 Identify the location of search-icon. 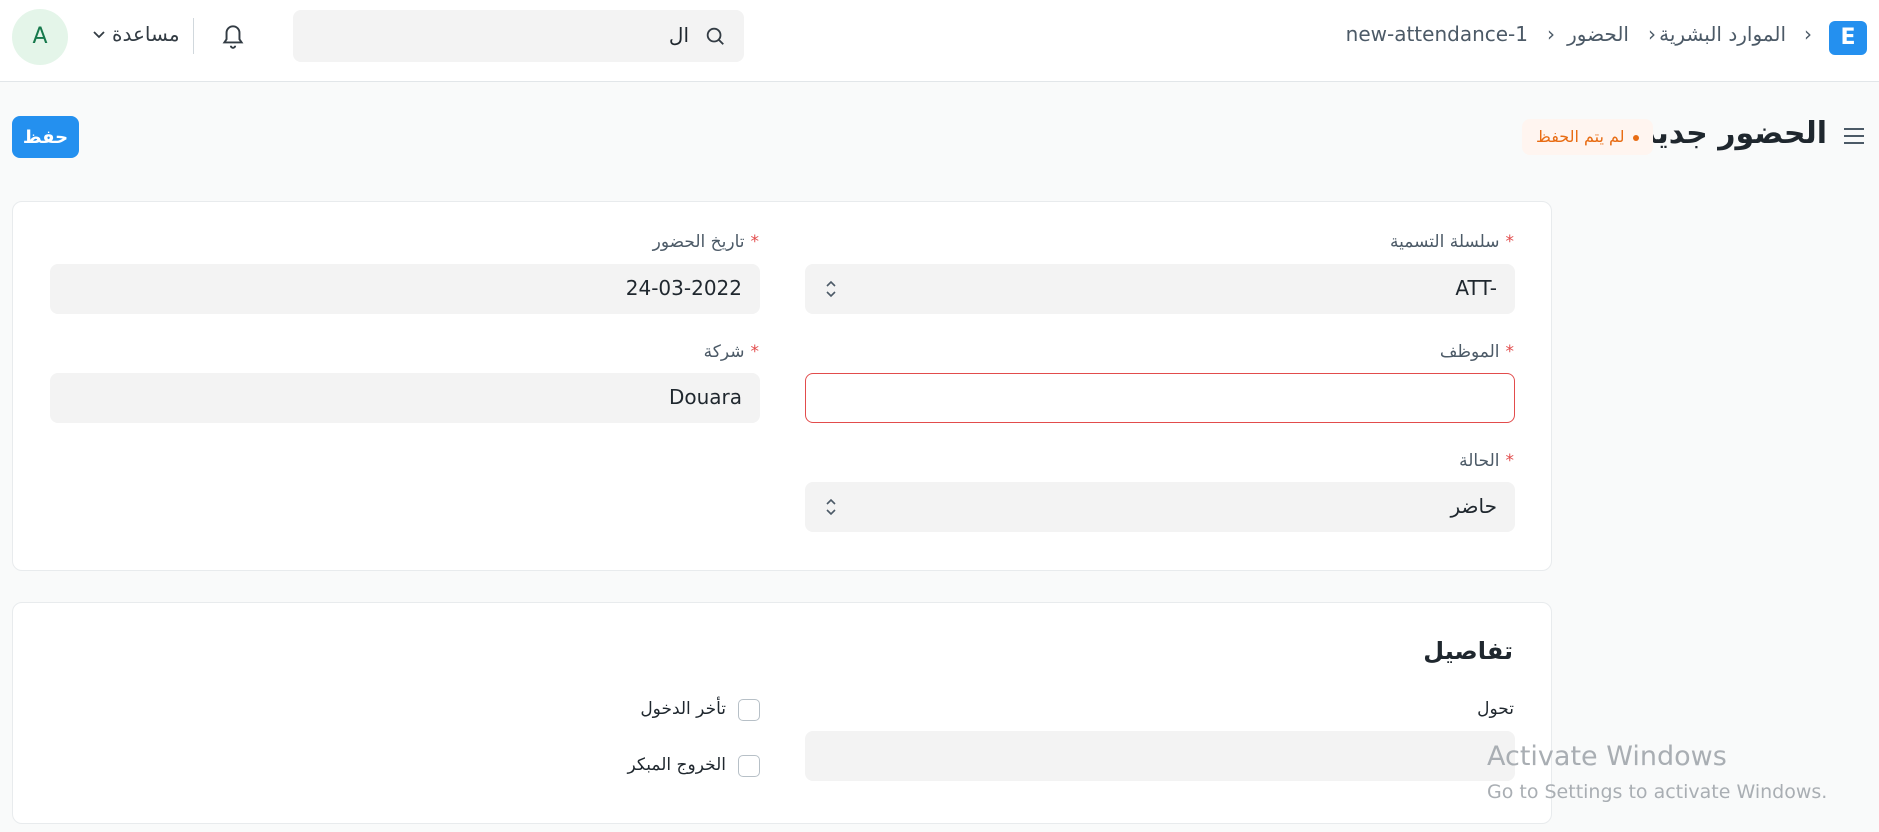
(715, 36).